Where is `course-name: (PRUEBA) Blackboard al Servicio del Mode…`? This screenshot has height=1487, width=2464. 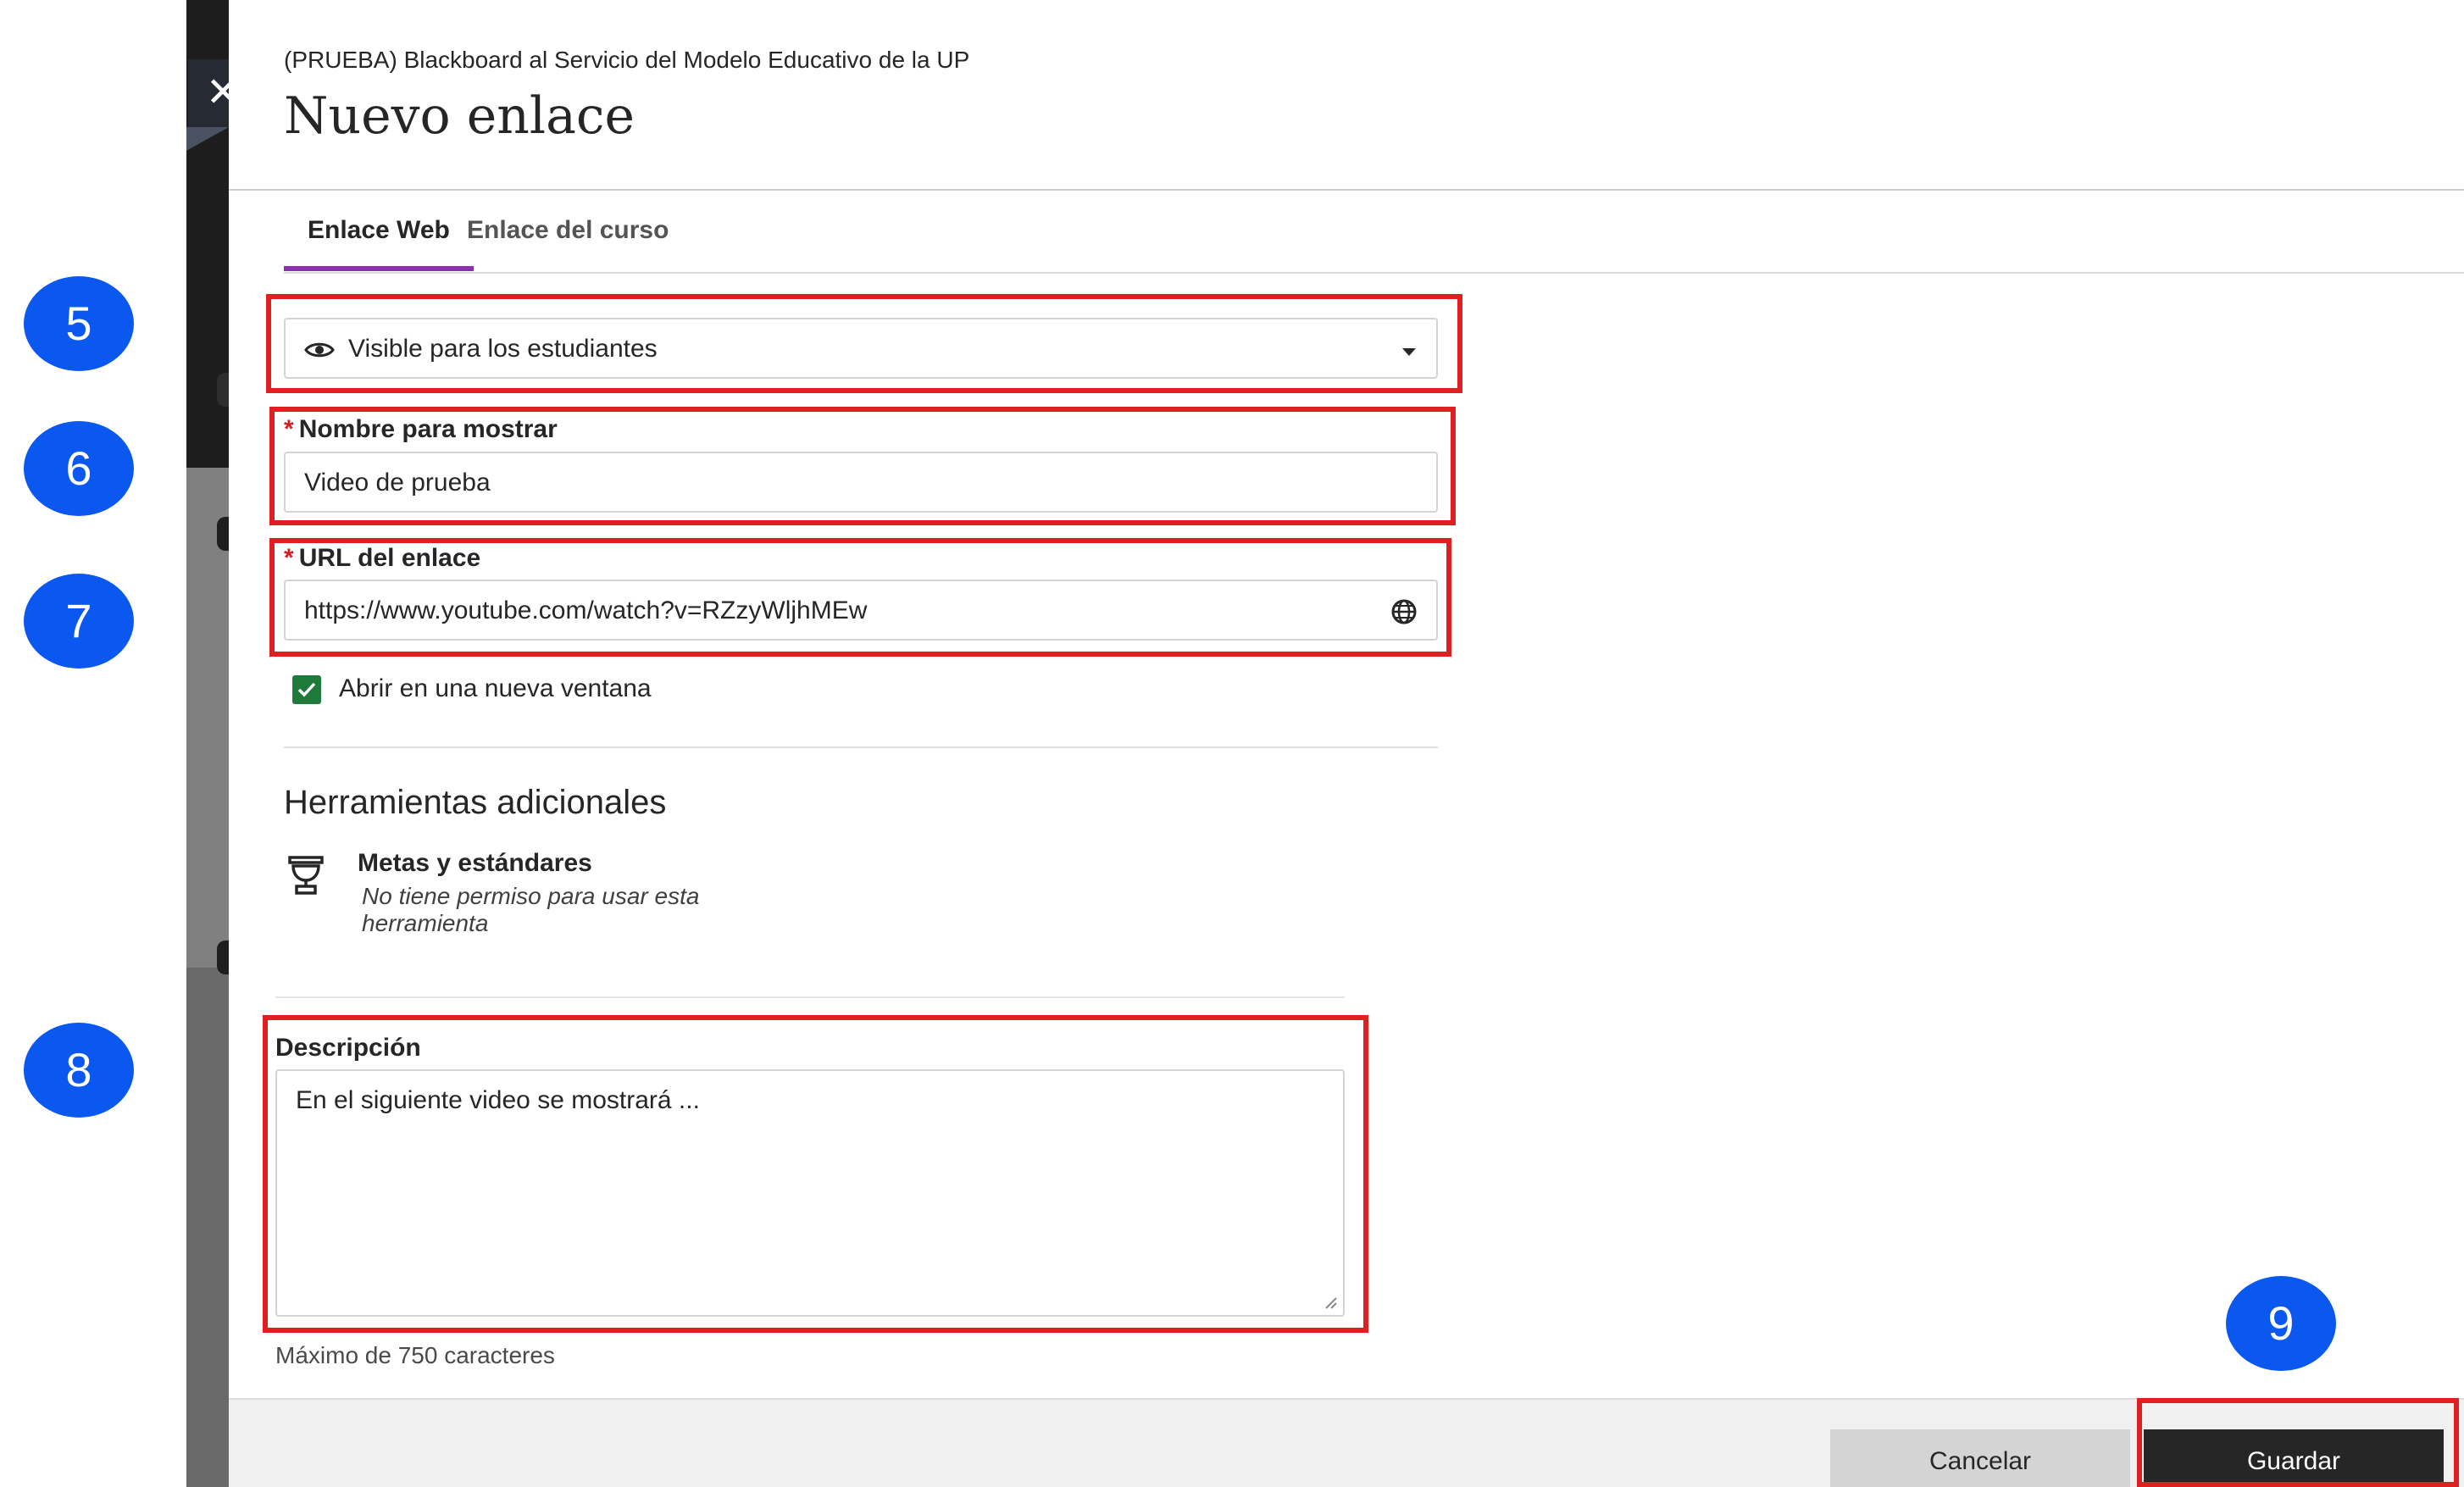
course-name: (PRUEBA) Blackboard al Servicio del Mode… is located at coordinates (627, 60).